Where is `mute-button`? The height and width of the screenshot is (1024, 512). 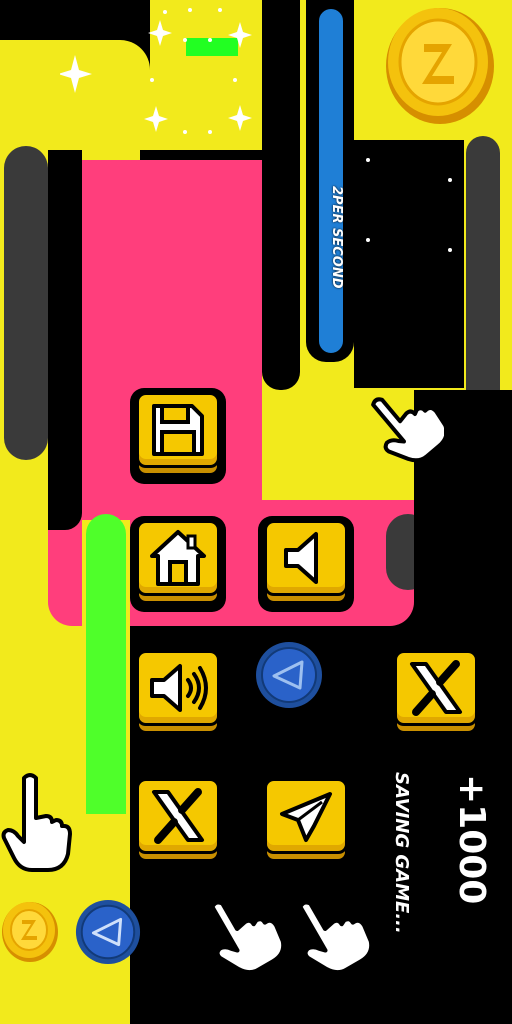 mute-button is located at coordinates (306, 564).